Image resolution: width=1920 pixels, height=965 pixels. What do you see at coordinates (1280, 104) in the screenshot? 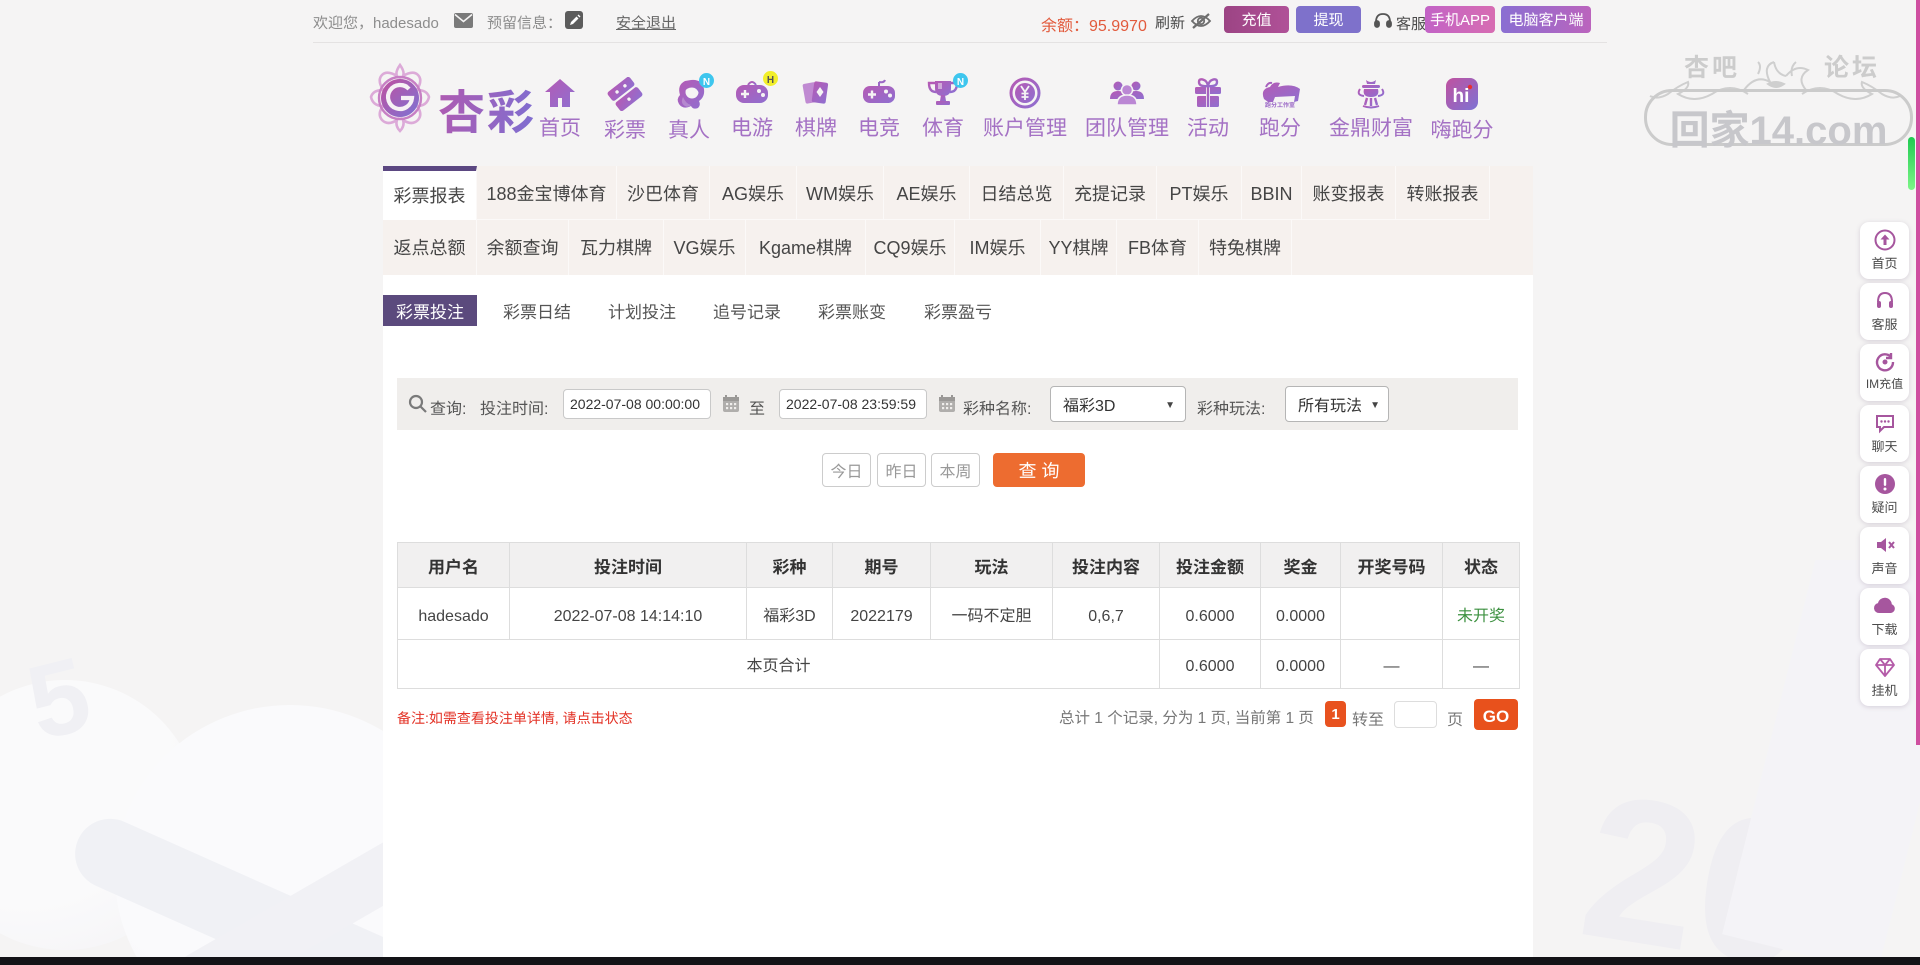
I see `svg-text: 跑分工作室` at bounding box center [1280, 104].